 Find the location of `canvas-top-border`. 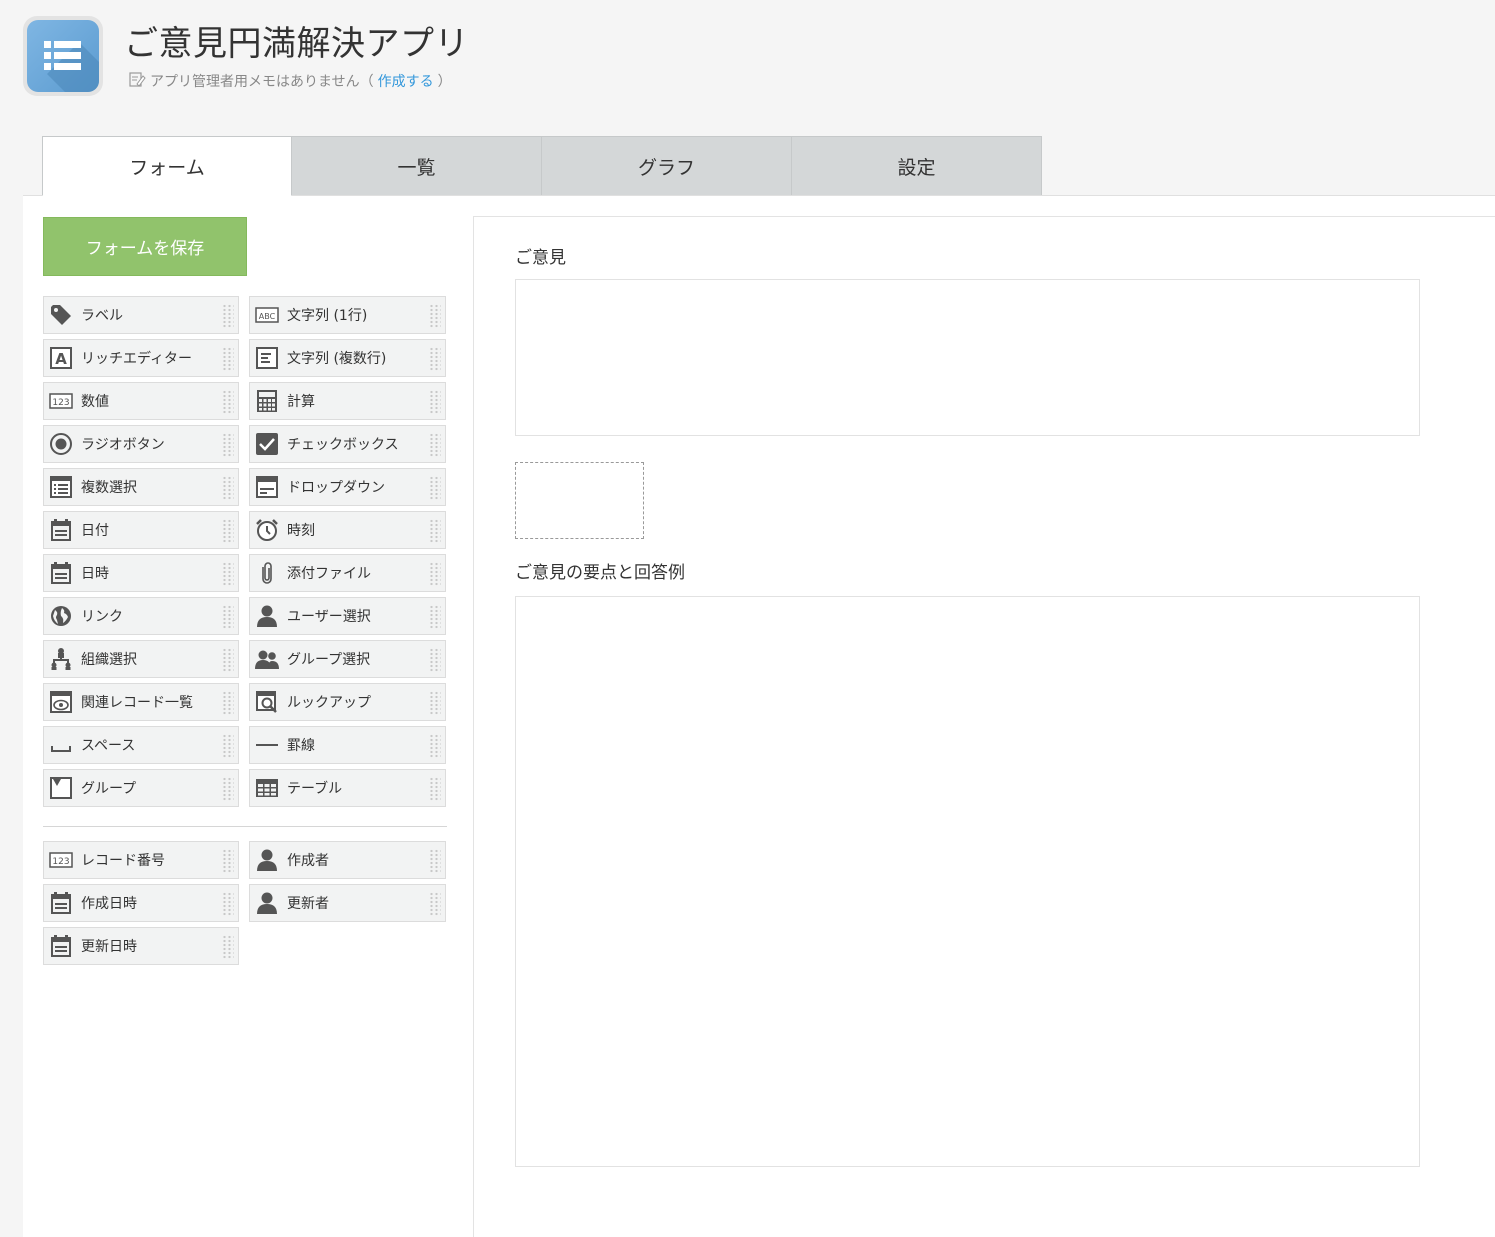

canvas-top-border is located at coordinates (984, 216).